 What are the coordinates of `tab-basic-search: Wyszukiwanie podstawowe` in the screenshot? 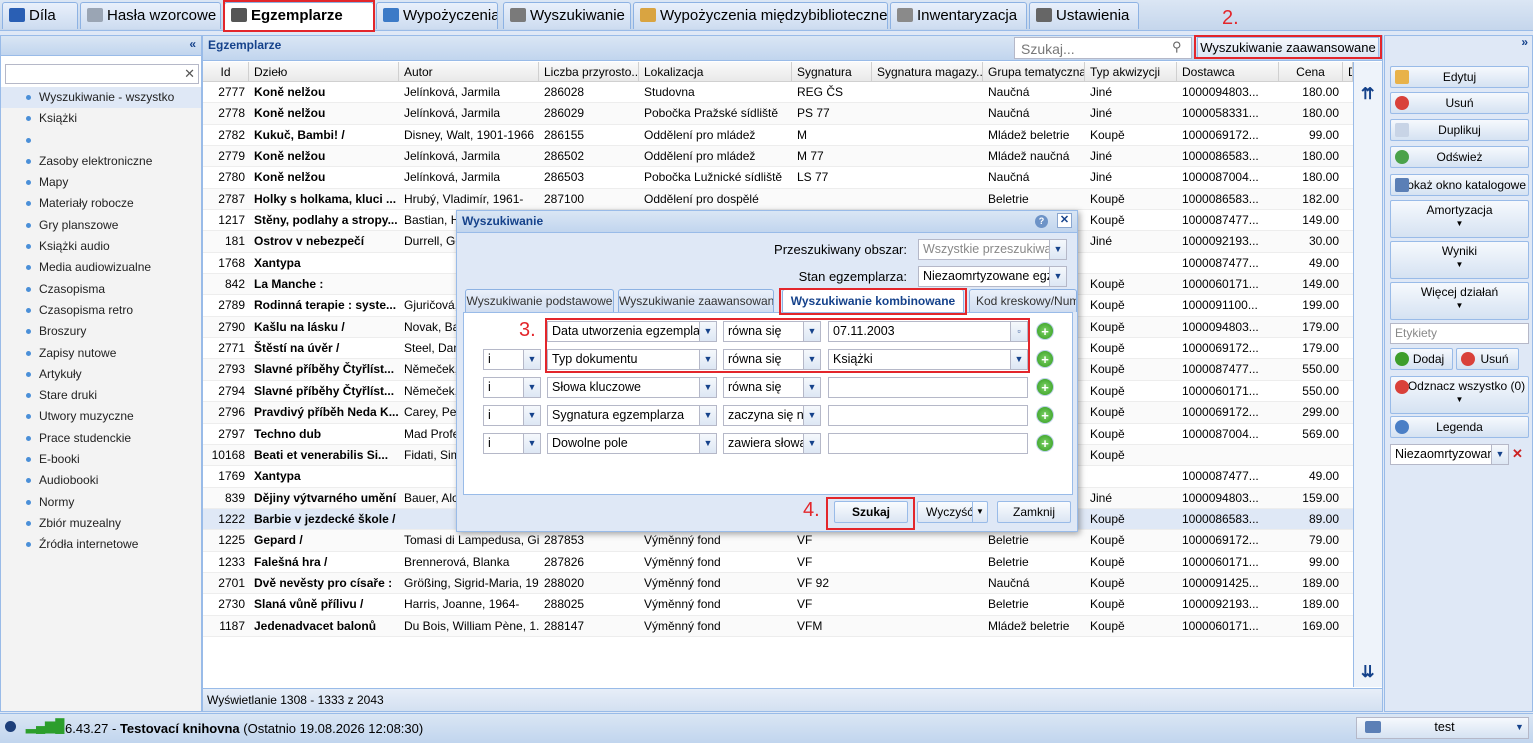 It's located at (539, 300).